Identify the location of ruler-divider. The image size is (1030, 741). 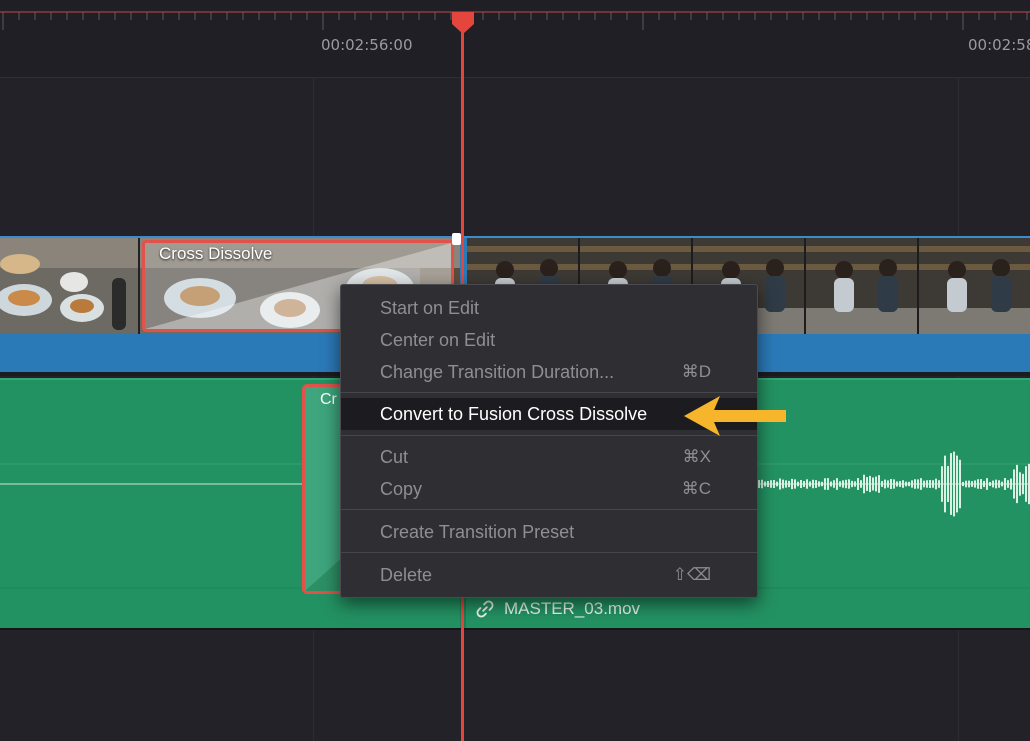
(515, 77).